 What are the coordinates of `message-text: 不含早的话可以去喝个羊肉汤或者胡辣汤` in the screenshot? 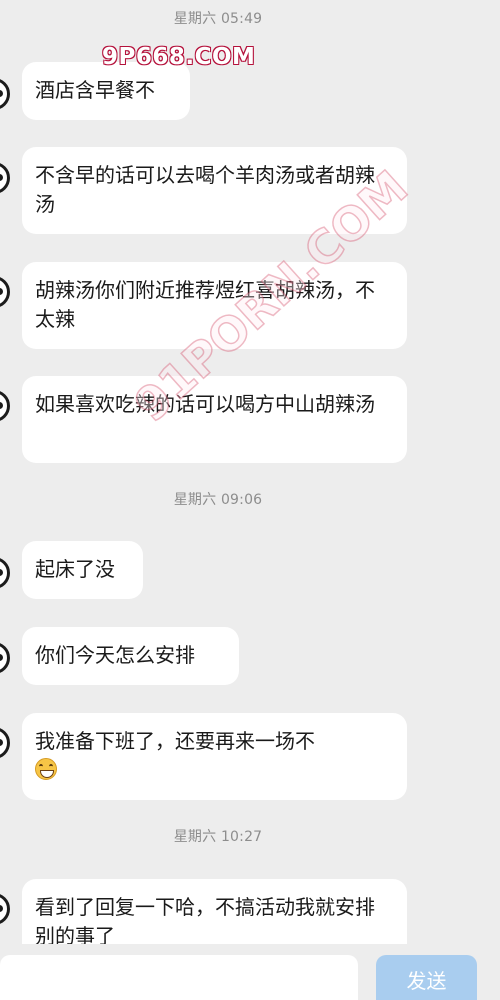 It's located at (205, 189).